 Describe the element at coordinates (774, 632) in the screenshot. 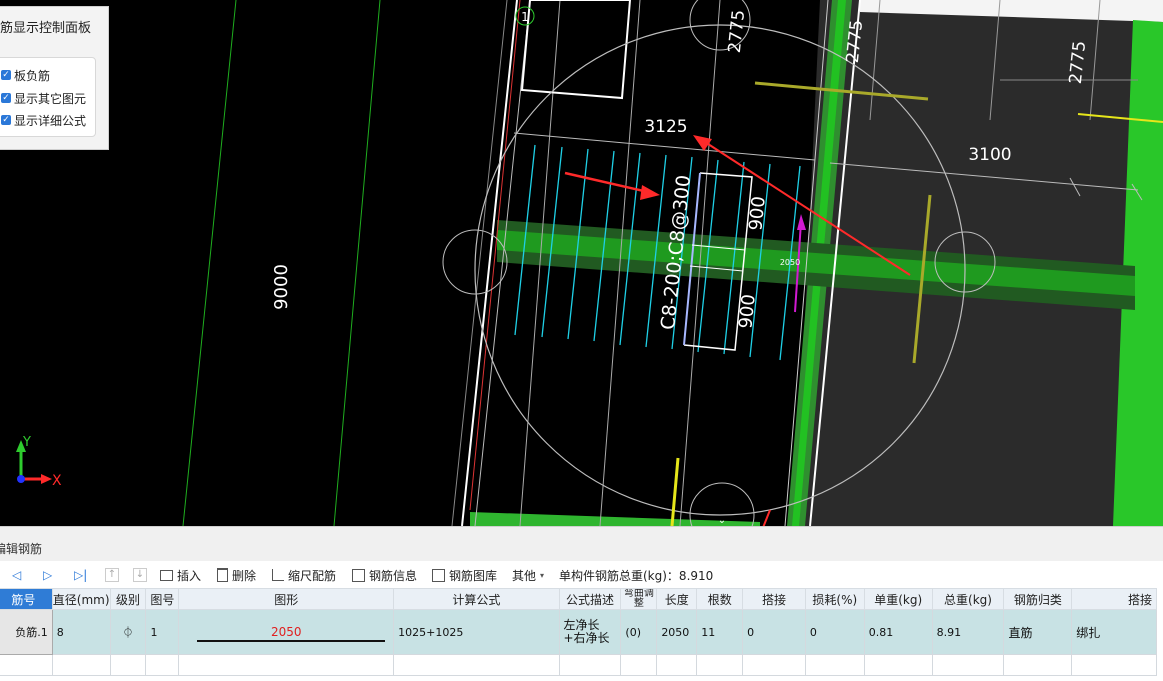

I see `cell-lap: 0` at that location.